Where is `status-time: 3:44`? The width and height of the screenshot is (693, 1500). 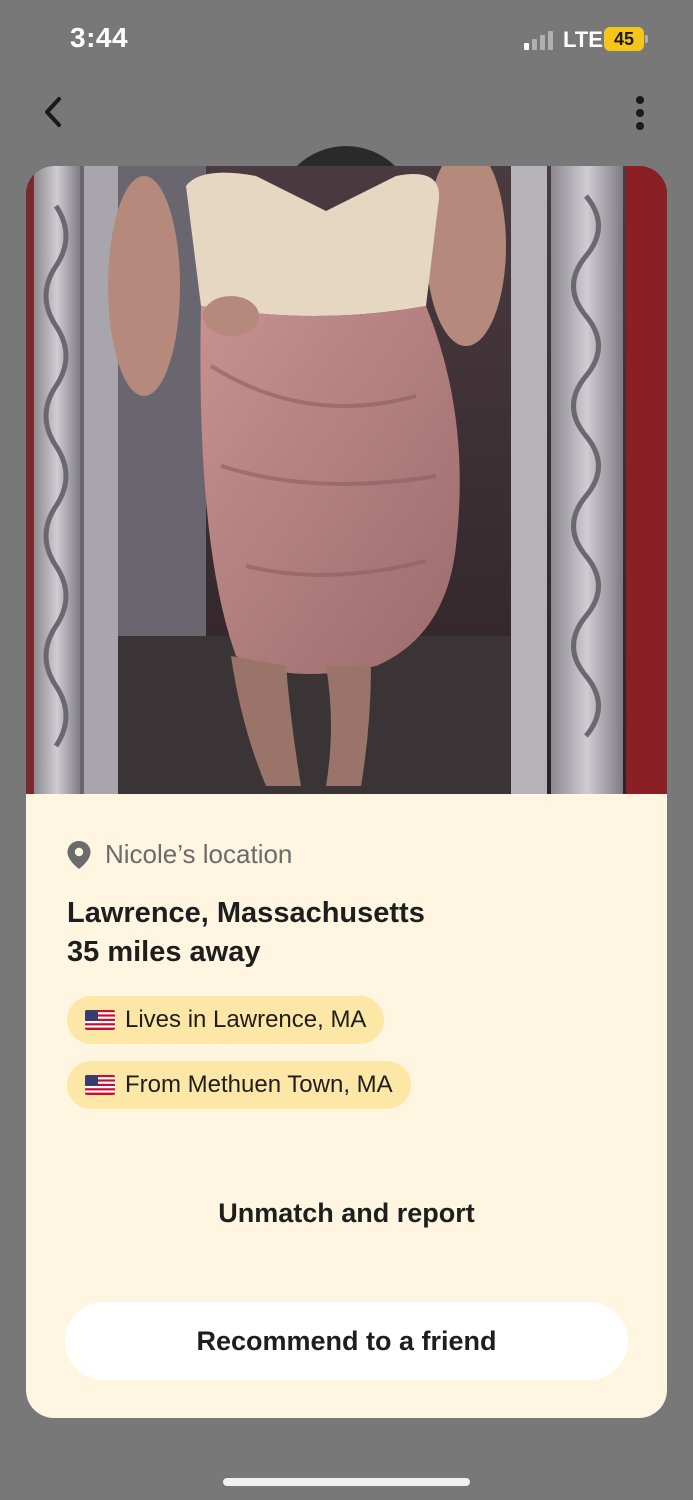
status-time: 3:44 is located at coordinates (99, 37).